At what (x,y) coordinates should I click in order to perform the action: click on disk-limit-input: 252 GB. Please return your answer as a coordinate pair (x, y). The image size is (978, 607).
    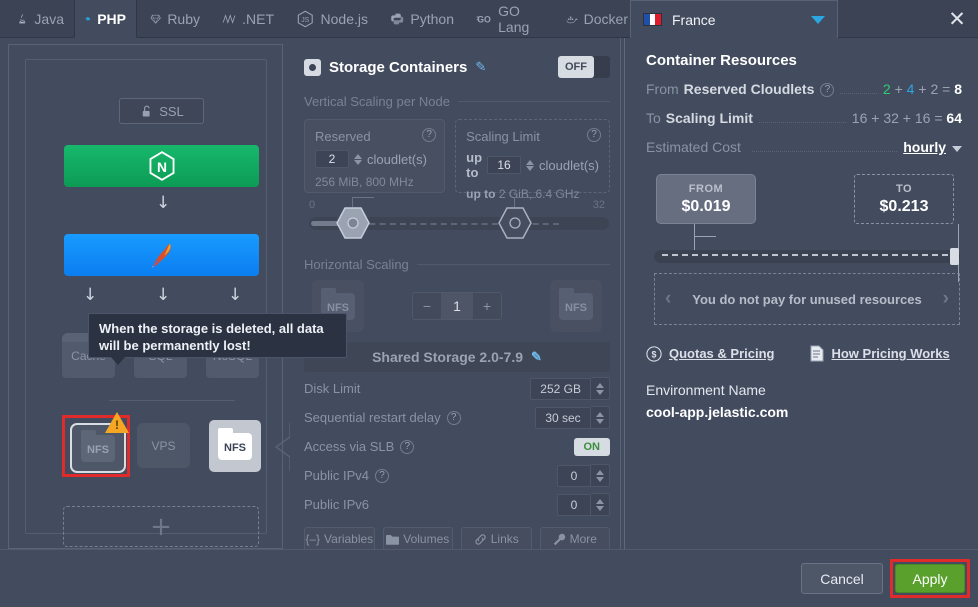
    Looking at the image, I should click on (560, 388).